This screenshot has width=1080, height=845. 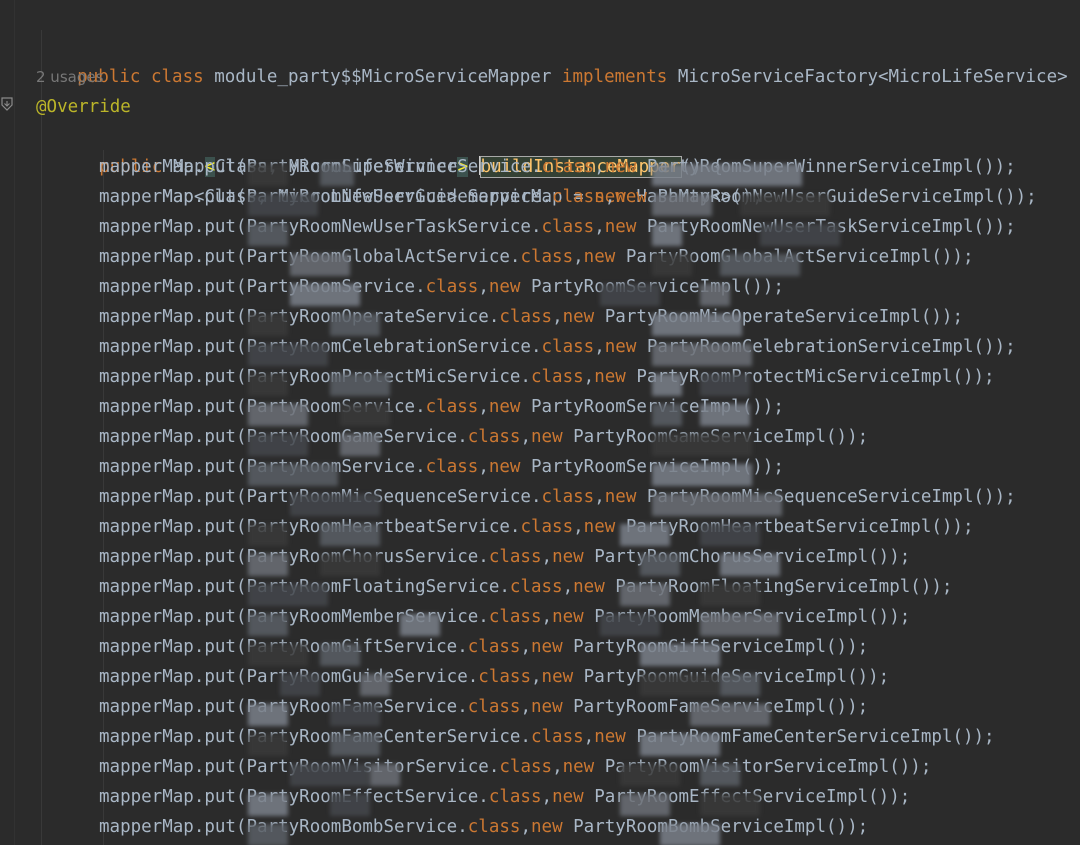 I want to click on code-line-annotation: @Override, so click(x=65, y=89).